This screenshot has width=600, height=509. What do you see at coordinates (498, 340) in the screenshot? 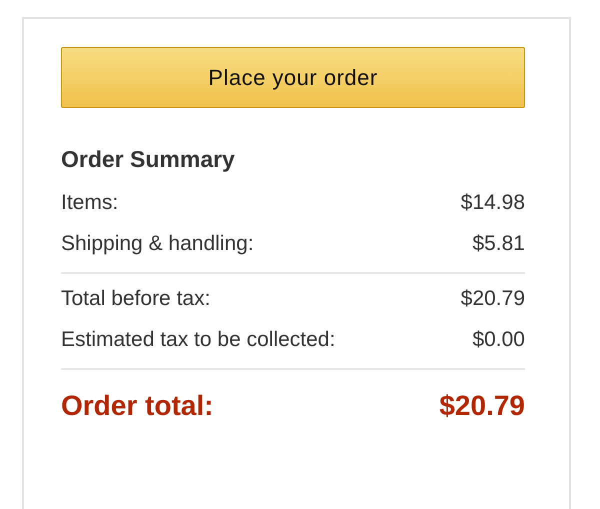
I see `row-value: $0.00` at bounding box center [498, 340].